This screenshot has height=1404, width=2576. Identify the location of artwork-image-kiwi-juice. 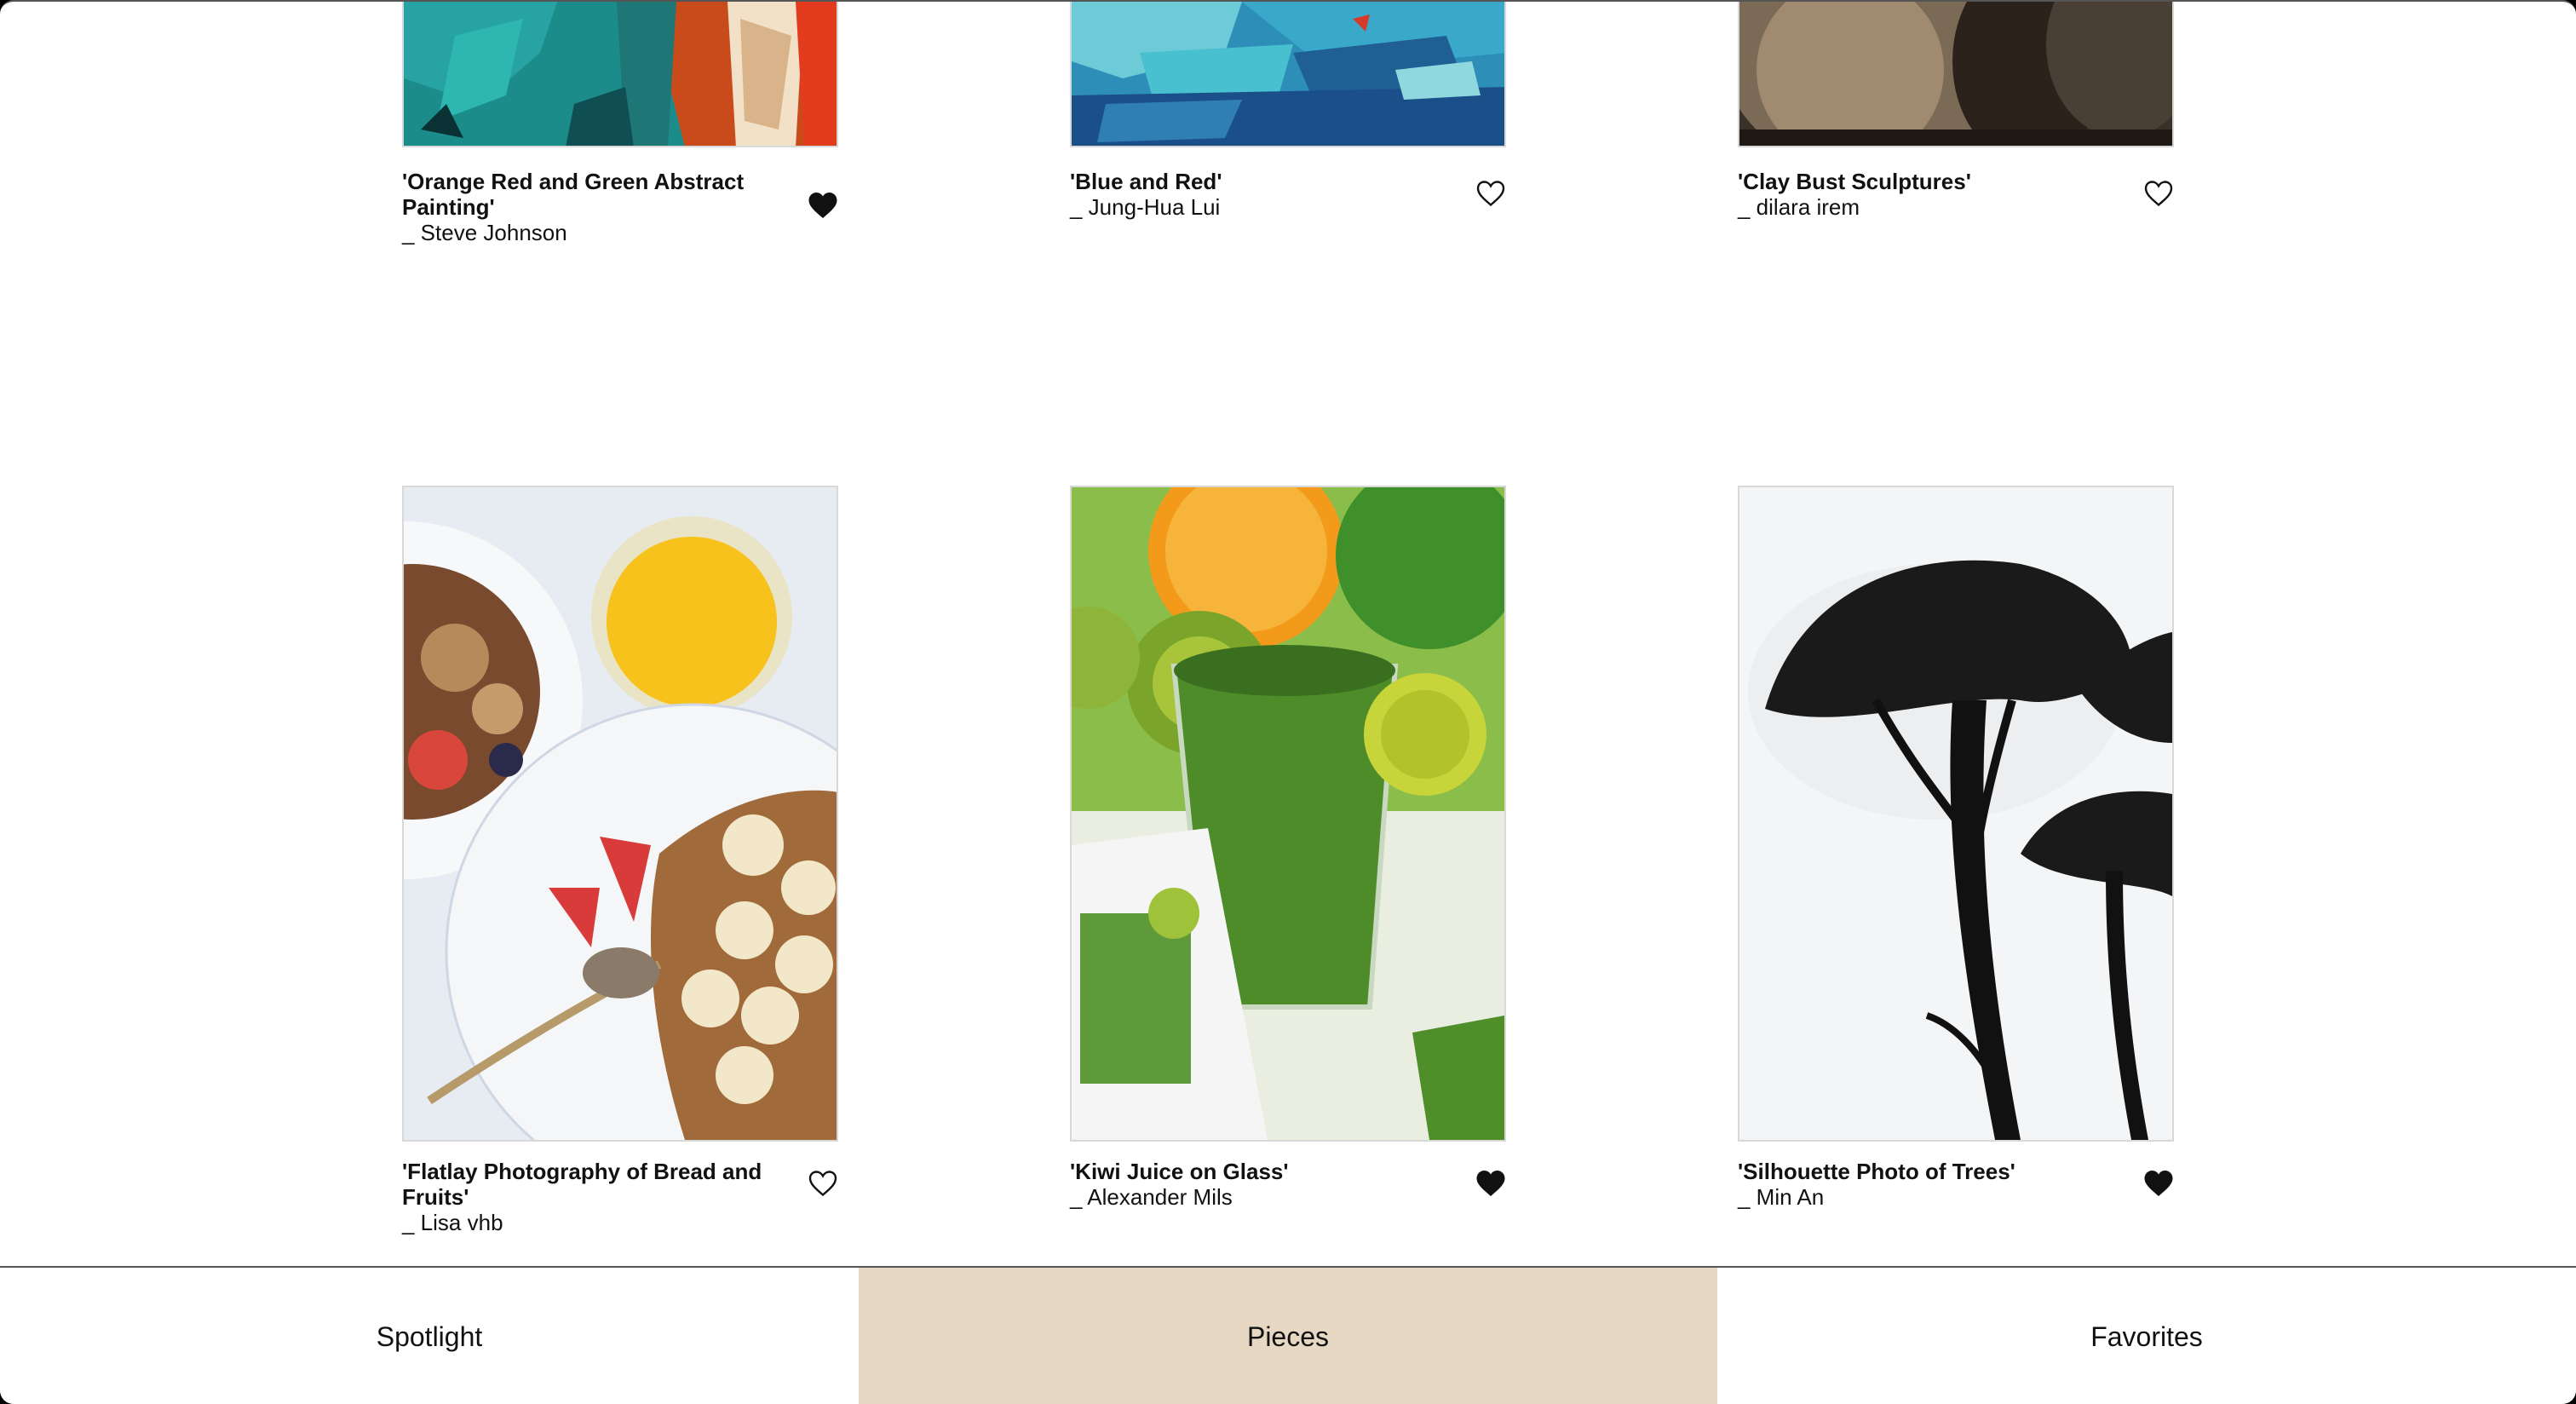
(1288, 814).